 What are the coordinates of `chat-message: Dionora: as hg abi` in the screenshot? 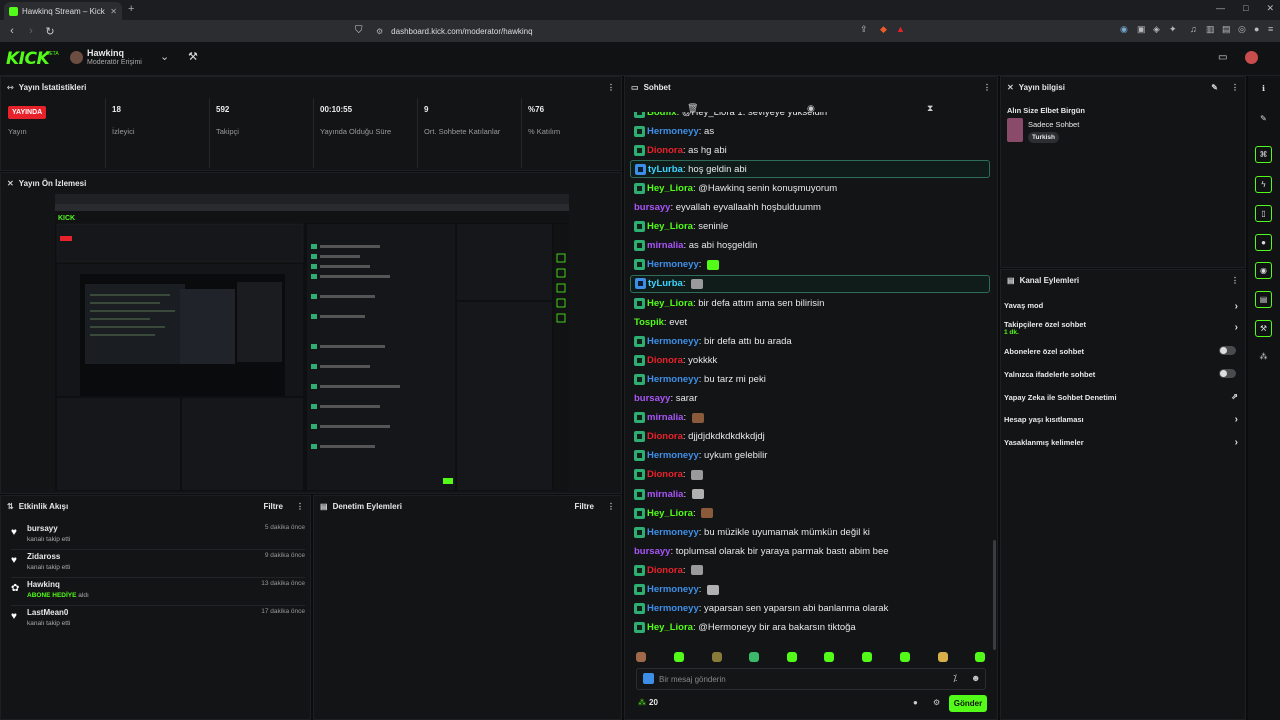 It's located at (680, 150).